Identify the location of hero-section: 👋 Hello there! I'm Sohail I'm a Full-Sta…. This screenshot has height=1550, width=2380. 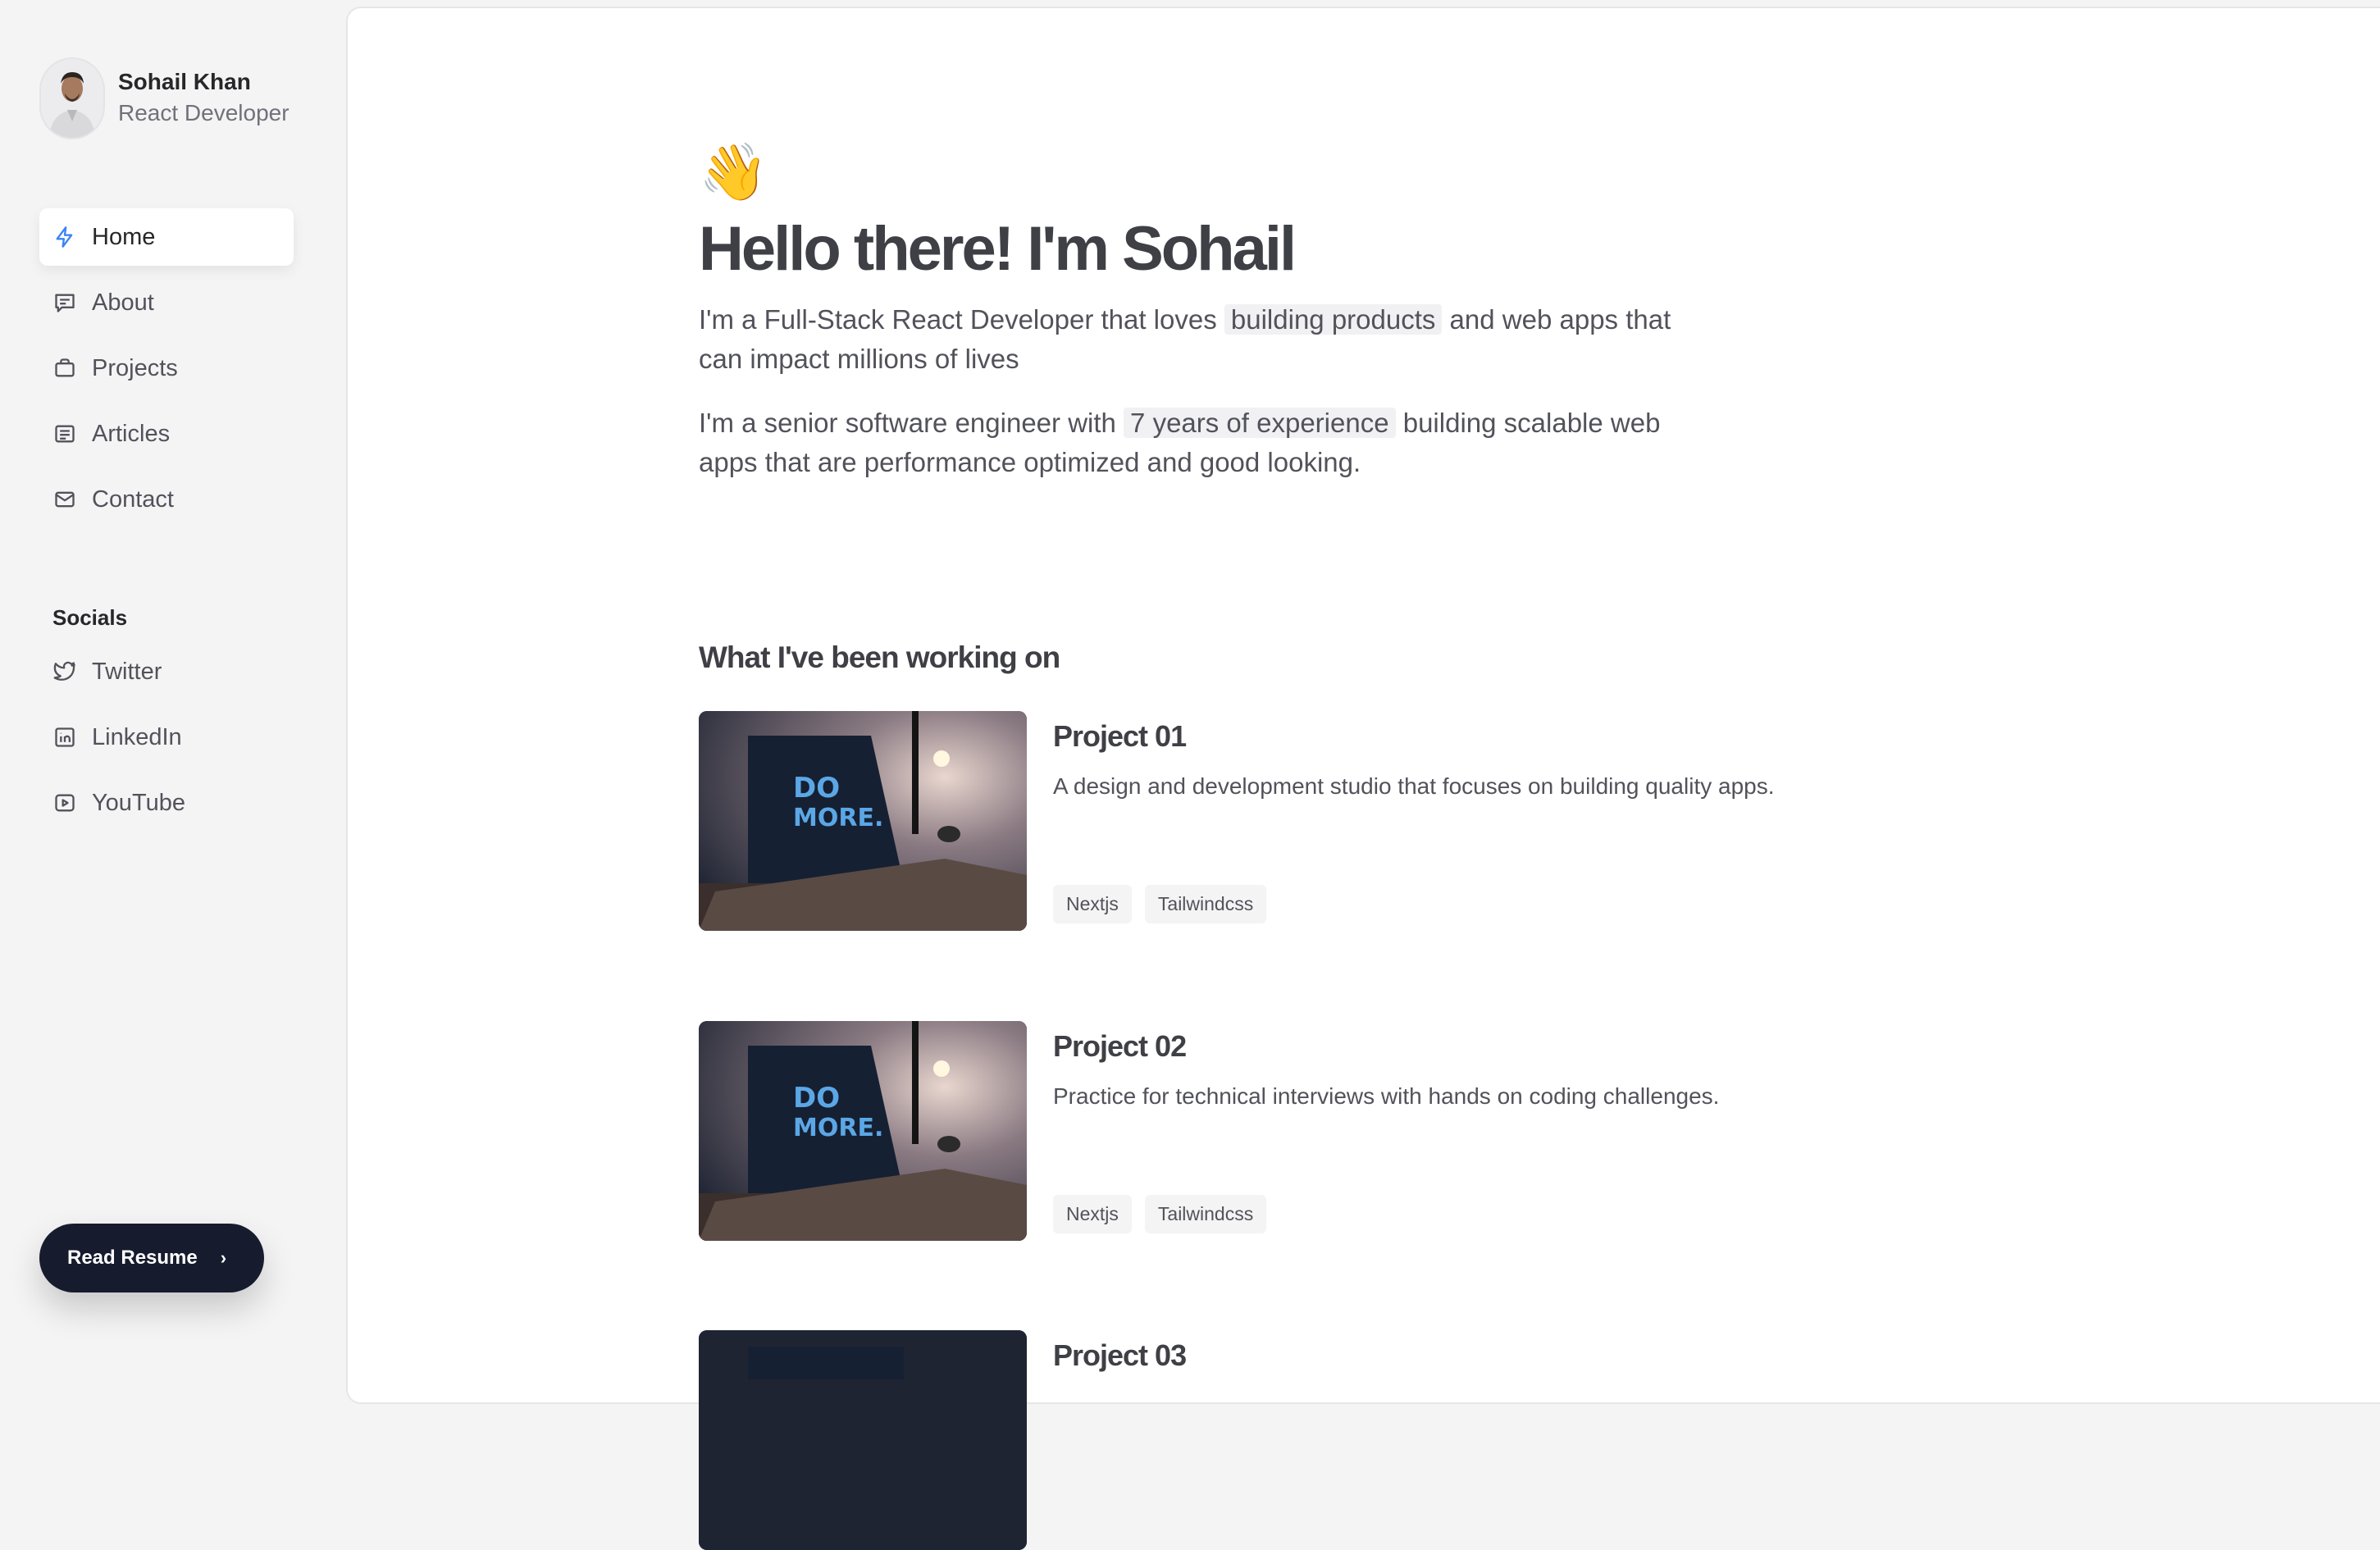
(1273, 310).